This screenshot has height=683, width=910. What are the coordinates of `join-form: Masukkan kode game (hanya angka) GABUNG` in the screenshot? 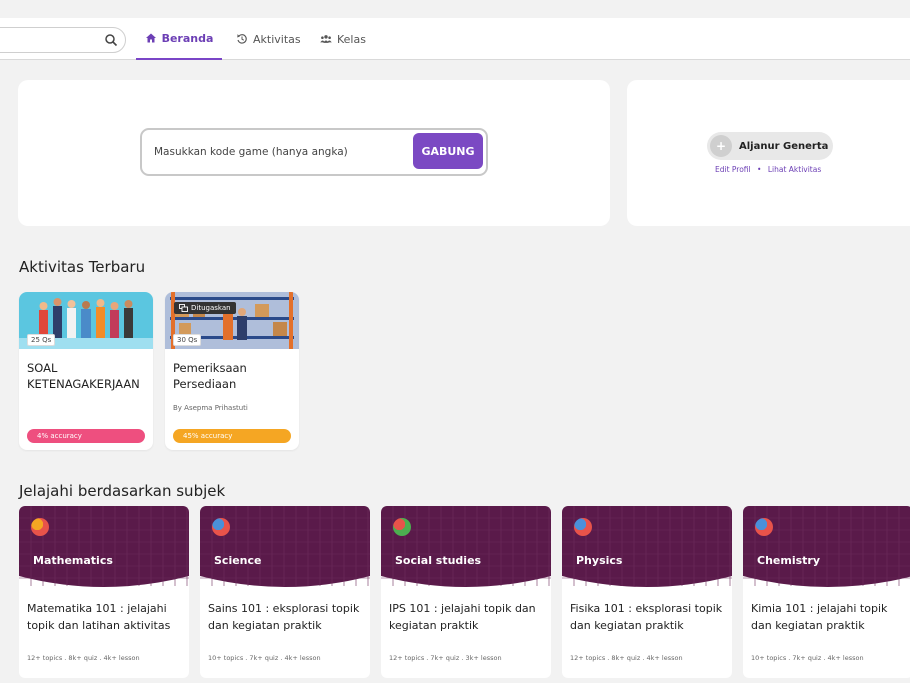 It's located at (314, 152).